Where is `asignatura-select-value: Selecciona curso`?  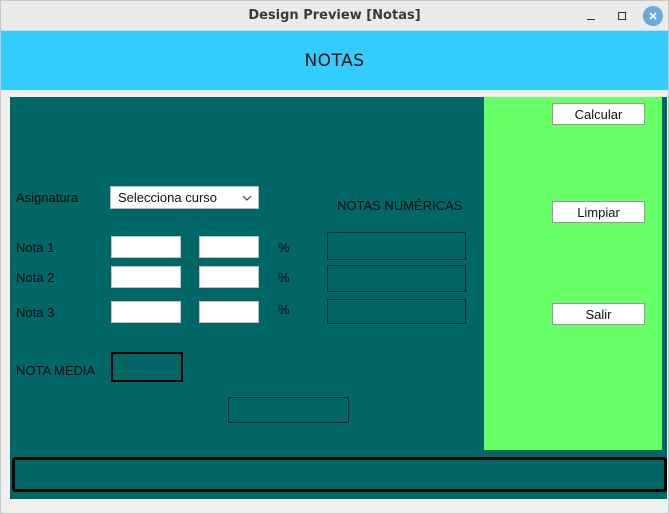 asignatura-select-value: Selecciona curso is located at coordinates (167, 197).